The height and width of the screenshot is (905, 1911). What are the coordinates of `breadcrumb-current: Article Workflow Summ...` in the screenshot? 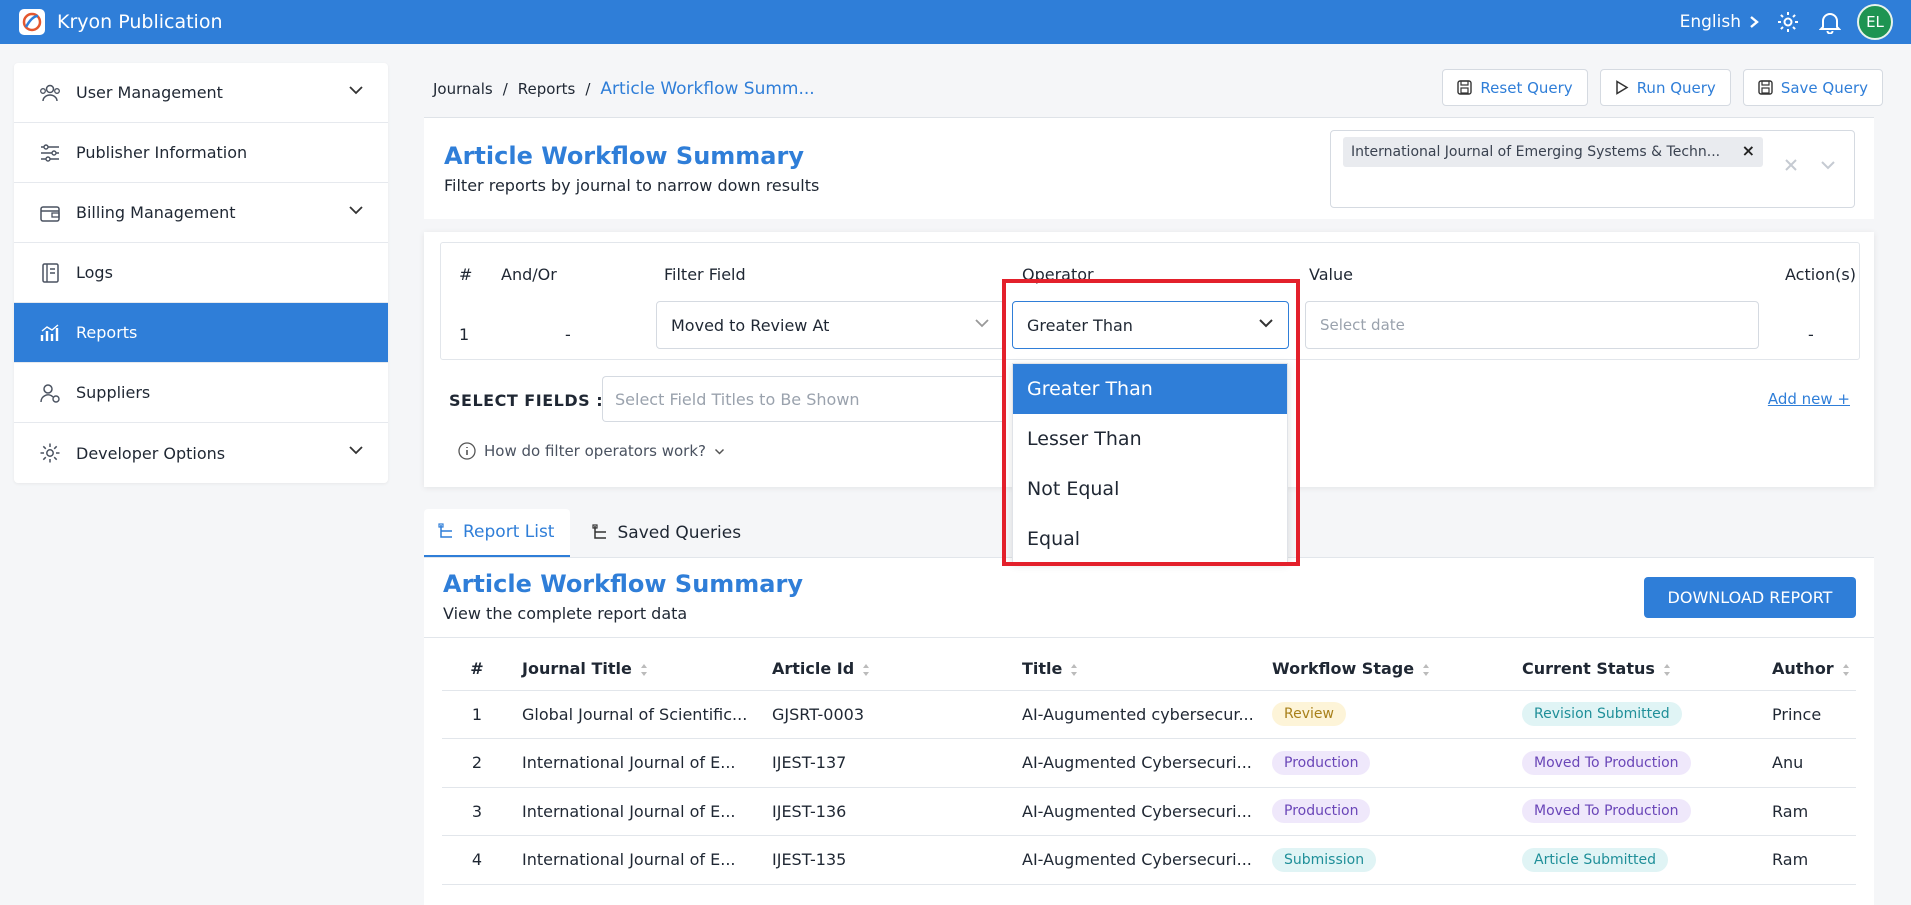 It's located at (707, 89).